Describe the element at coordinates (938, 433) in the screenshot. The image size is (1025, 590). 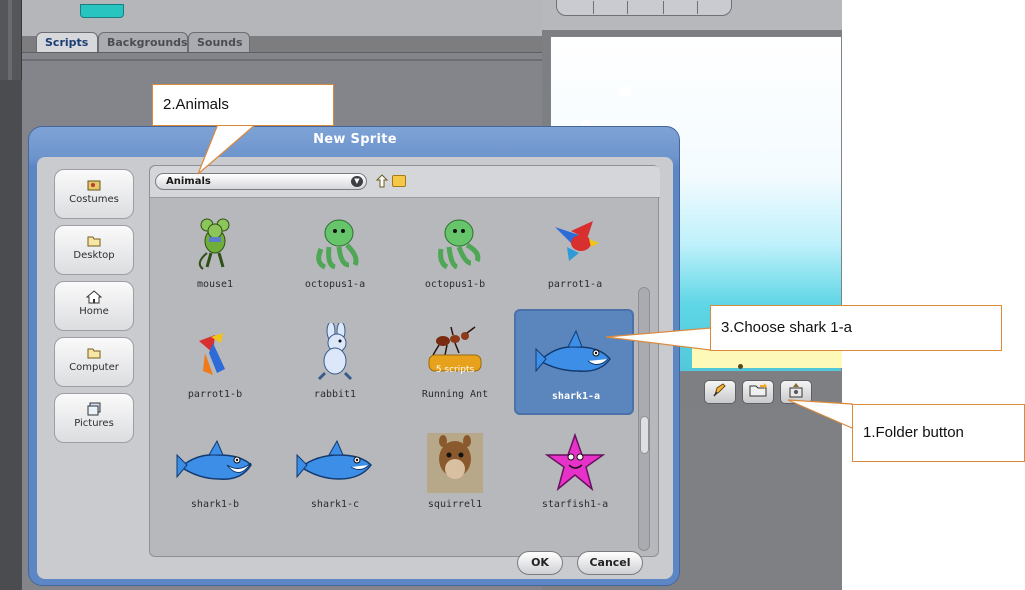
I see `callout-folder-button: 1.Folder button` at that location.